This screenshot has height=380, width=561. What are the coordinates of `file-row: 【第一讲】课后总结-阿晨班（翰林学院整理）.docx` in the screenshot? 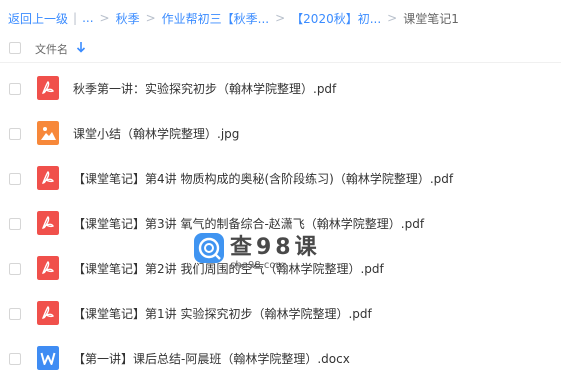 It's located at (280, 358).